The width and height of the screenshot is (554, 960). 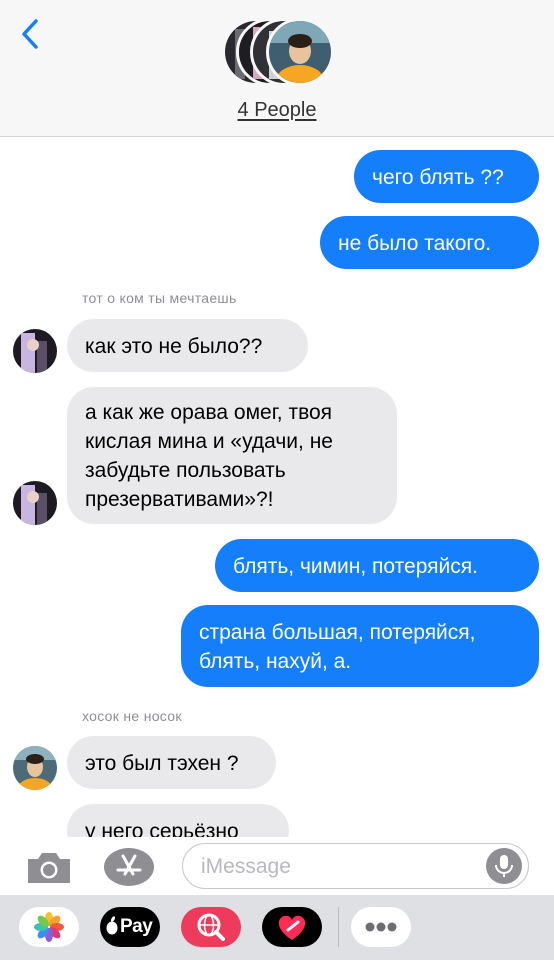 I want to click on group-avatar-stack, so click(x=280, y=53).